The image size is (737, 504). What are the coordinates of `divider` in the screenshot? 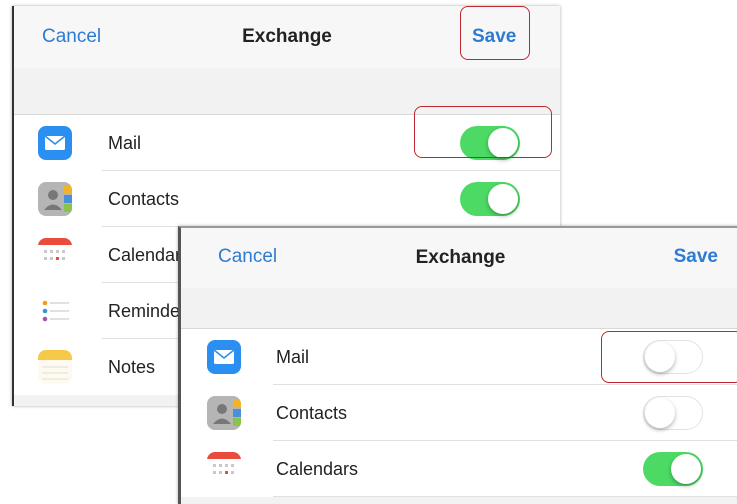 It's located at (505, 496).